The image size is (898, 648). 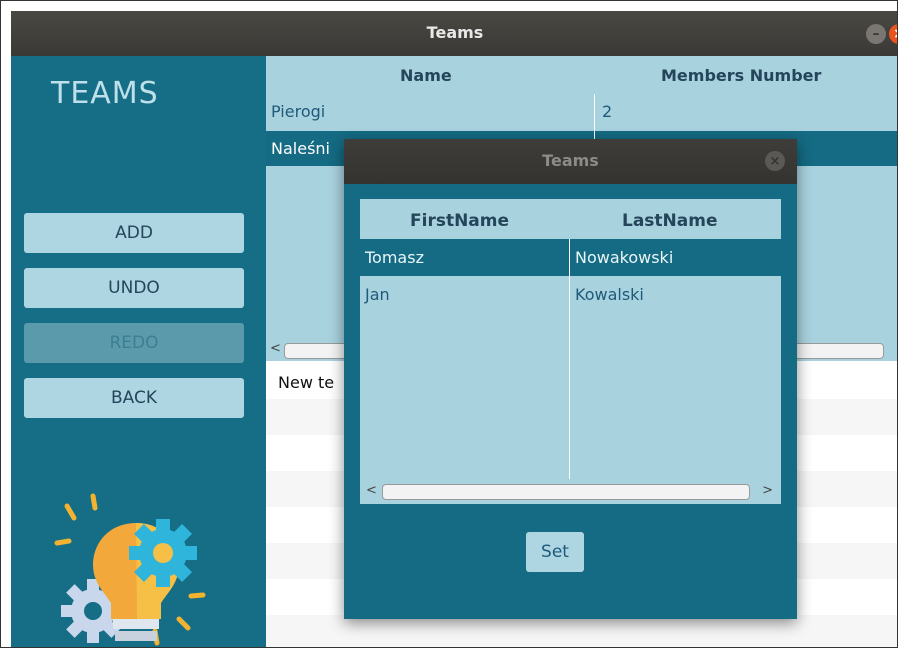 I want to click on undo-button: UNDO, so click(x=134, y=288).